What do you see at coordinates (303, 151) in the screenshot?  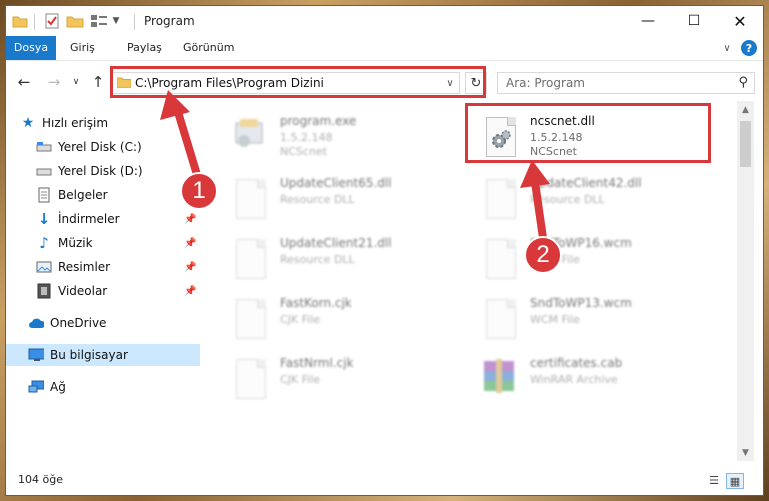 I see `file-company: NCScnet` at bounding box center [303, 151].